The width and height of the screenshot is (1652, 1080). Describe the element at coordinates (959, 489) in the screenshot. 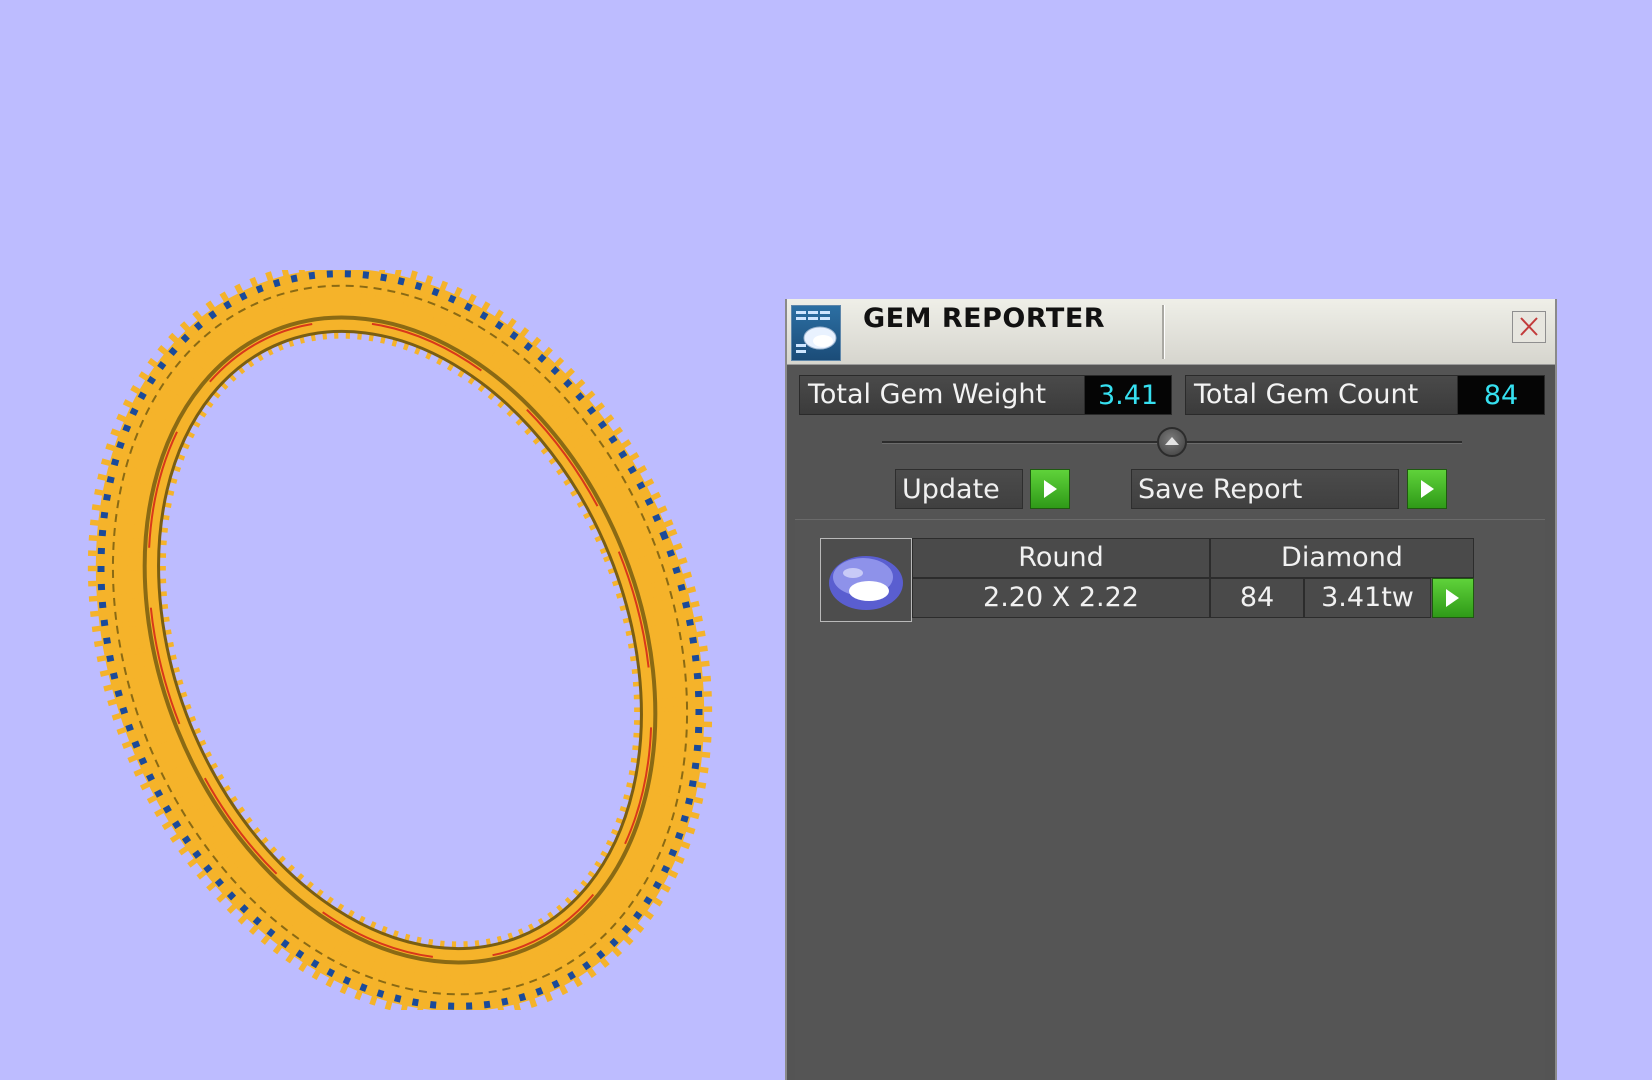

I see `update-button: Update` at that location.